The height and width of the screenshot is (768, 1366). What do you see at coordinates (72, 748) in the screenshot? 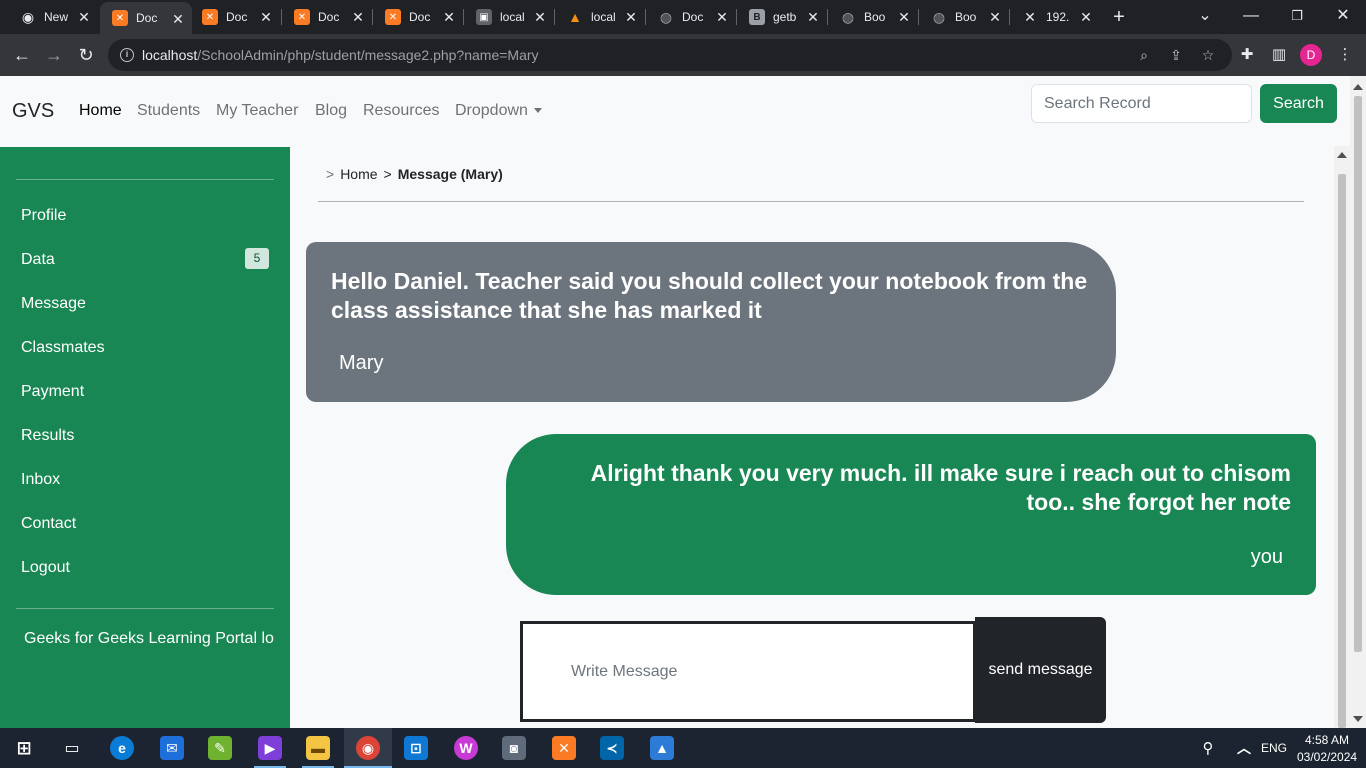
I see `task-view-icon: ▭` at bounding box center [72, 748].